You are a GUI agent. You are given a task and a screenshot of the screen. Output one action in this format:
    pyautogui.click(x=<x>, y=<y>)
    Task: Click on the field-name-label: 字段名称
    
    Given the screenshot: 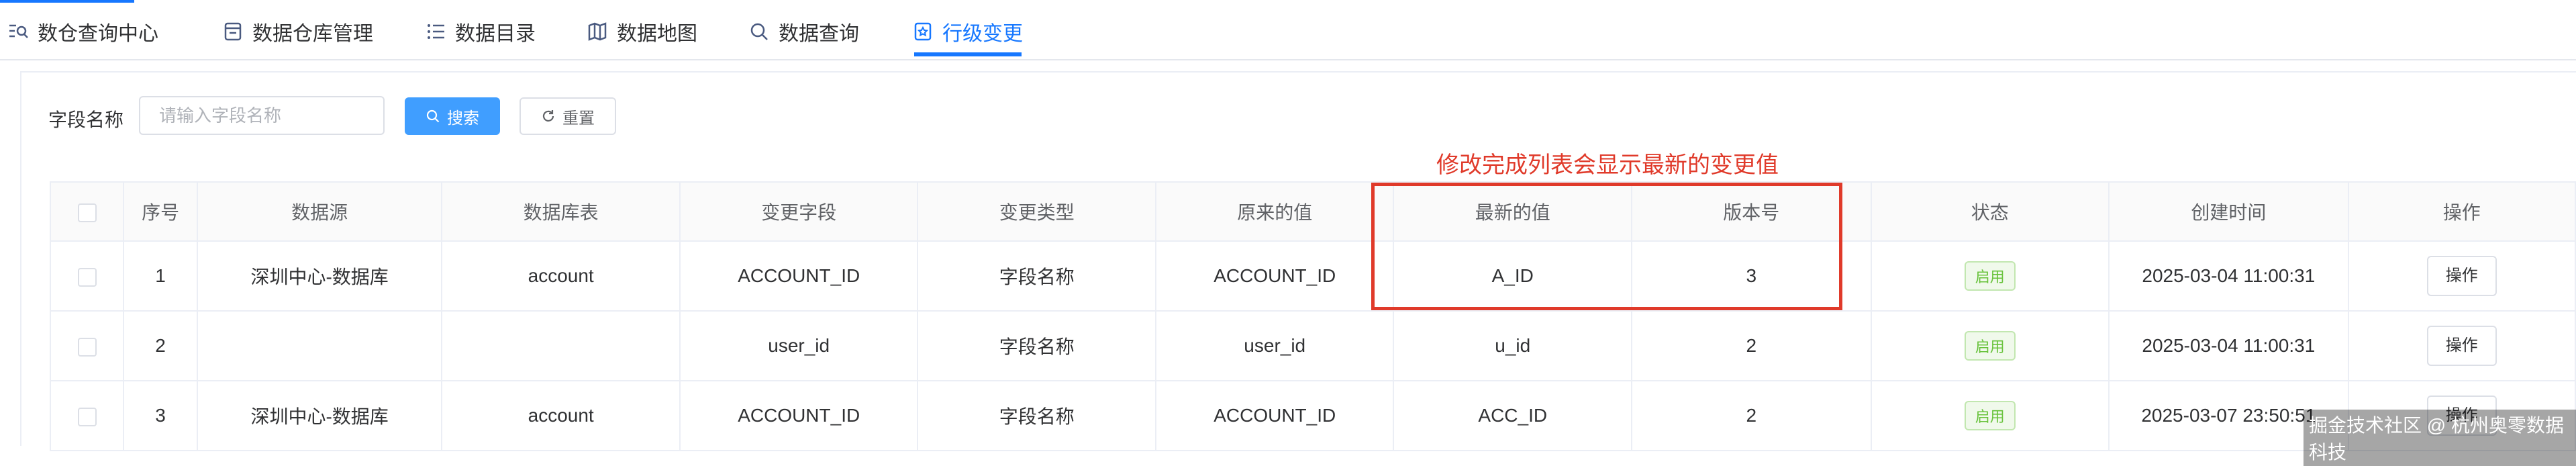 What is the action you would take?
    pyautogui.click(x=86, y=119)
    